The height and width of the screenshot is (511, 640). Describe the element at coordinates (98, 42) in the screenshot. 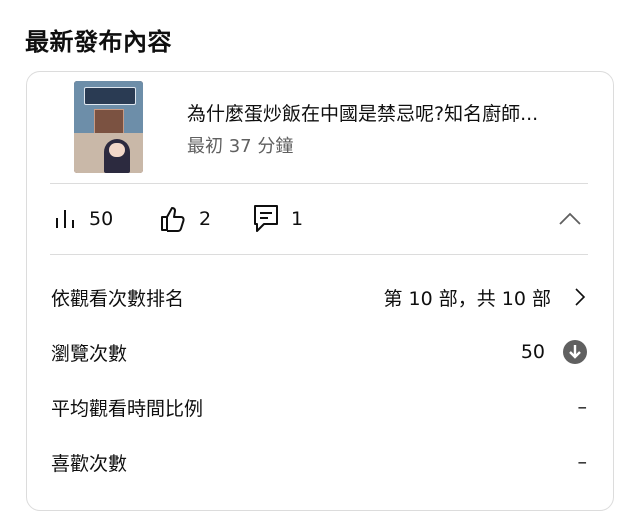

I see `section-title: 最新發布內容` at that location.